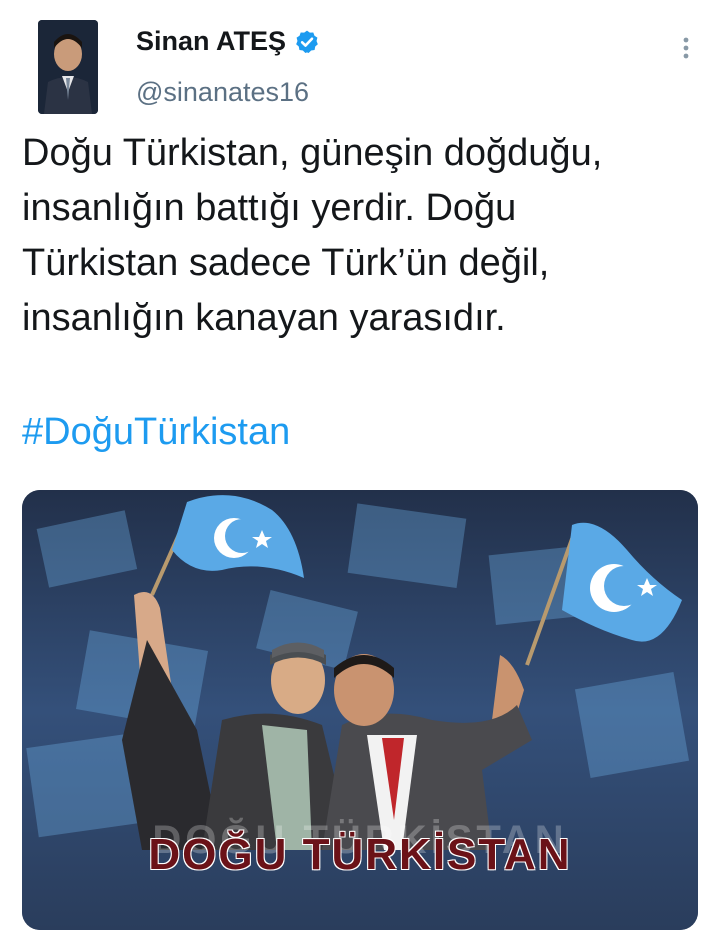  What do you see at coordinates (264, 318) in the screenshot?
I see `tweet-line: insanlığın kanayan yarasıdır.` at bounding box center [264, 318].